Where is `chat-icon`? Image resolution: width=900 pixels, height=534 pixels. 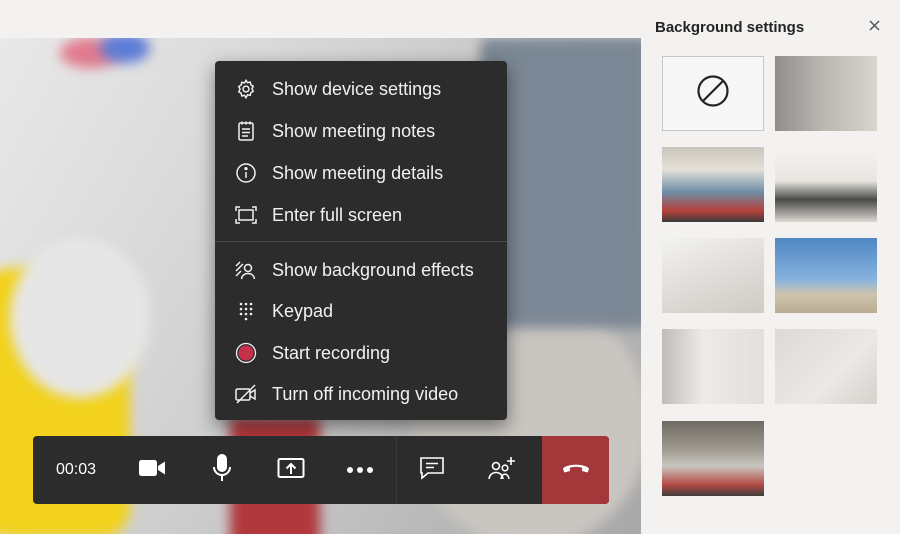 chat-icon is located at coordinates (432, 470).